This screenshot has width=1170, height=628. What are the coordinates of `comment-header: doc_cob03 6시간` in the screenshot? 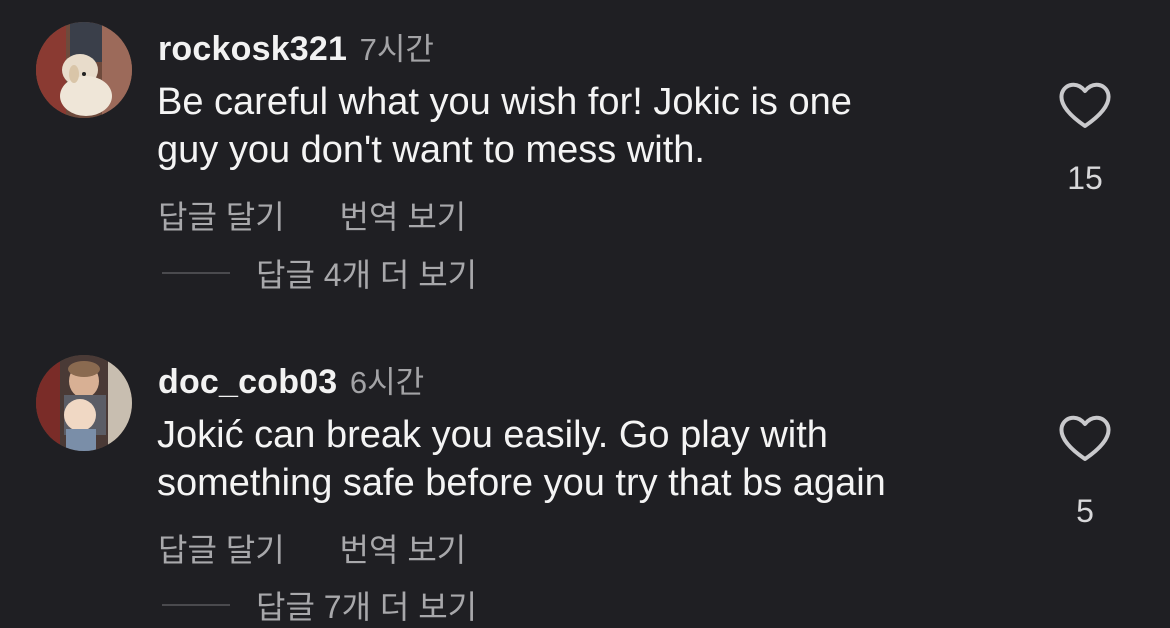 It's located at (291, 379).